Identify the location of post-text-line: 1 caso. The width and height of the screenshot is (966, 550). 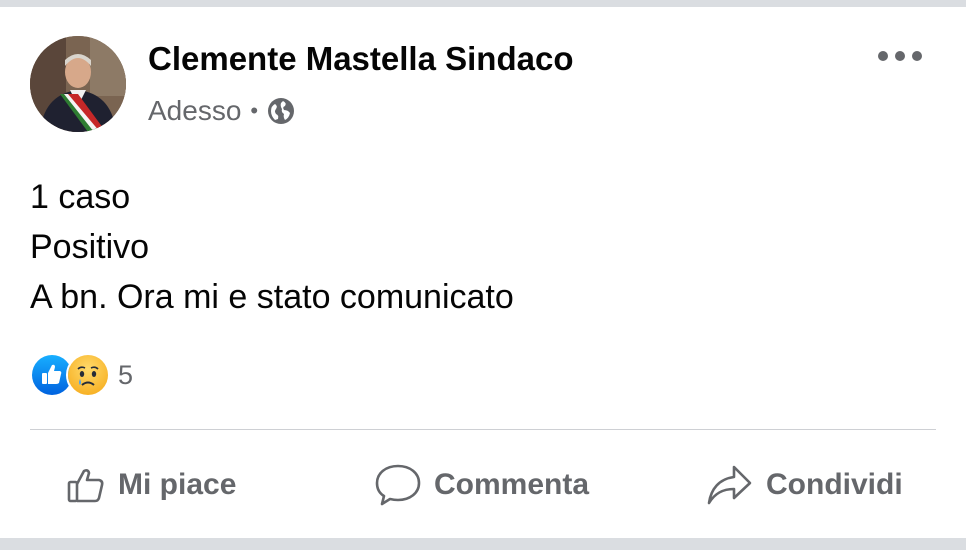
(80, 197).